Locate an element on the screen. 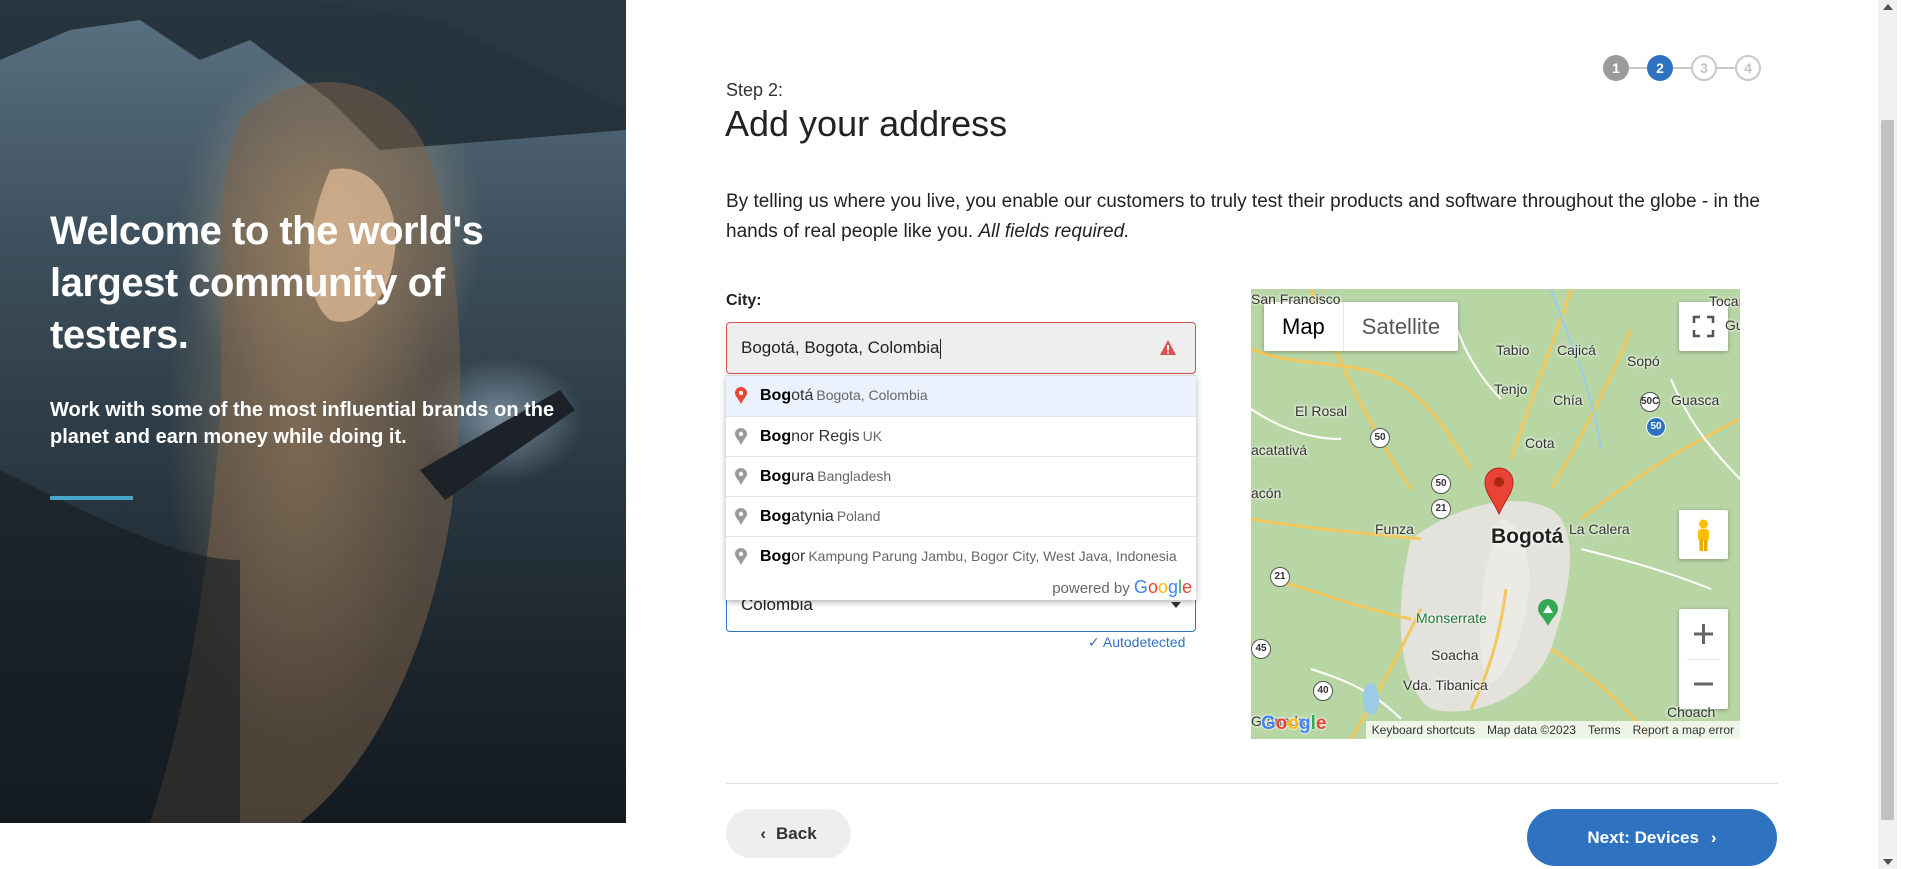  autocomplete-main: nor Regis is located at coordinates (825, 436).